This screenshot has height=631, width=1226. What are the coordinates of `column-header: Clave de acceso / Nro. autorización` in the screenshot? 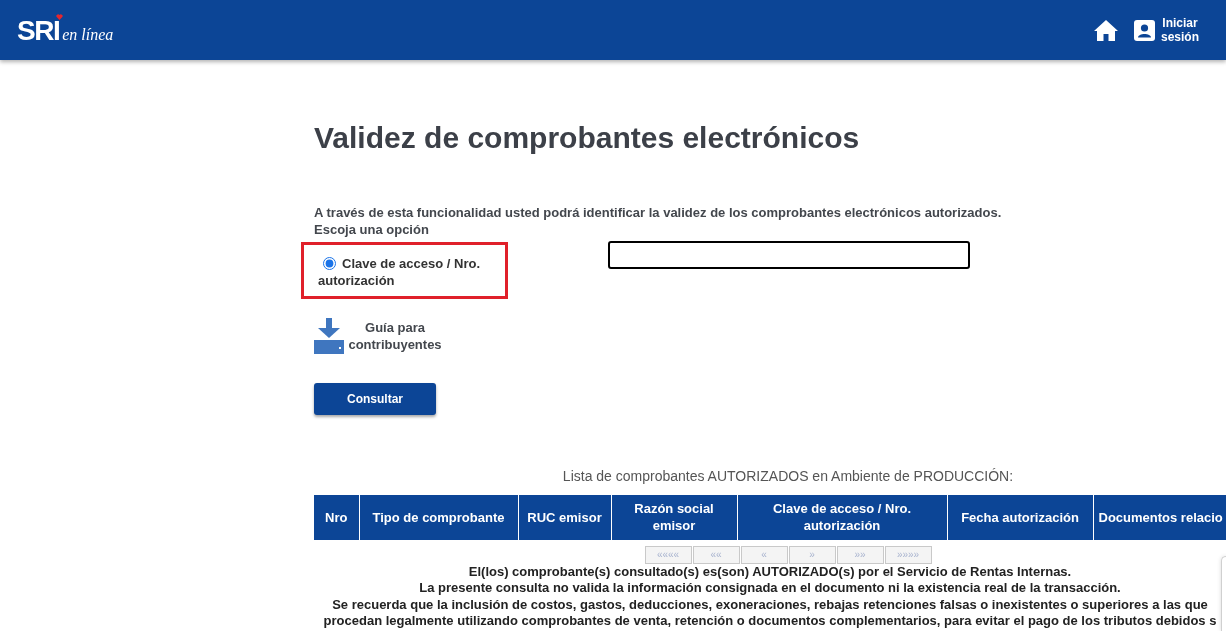 It's located at (842, 517).